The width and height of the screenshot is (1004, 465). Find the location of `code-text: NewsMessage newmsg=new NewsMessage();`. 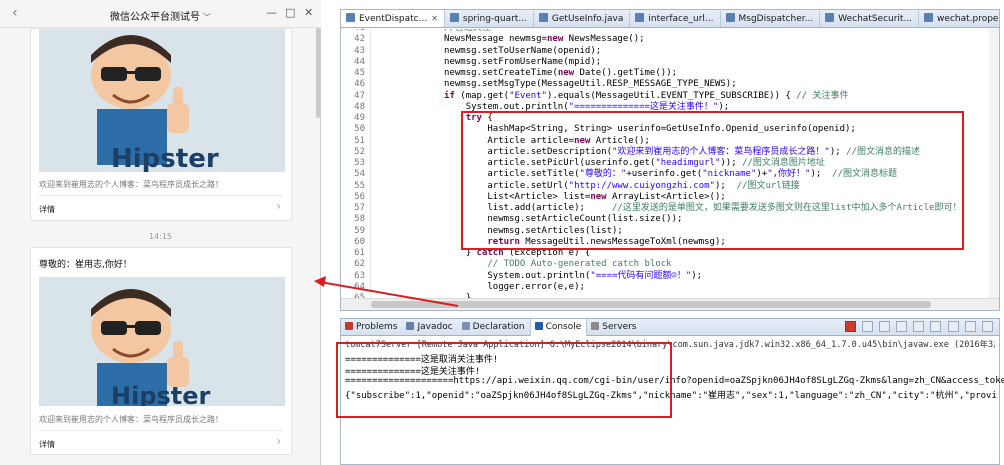

code-text: NewsMessage newmsg=new NewsMessage(); is located at coordinates (512, 39).